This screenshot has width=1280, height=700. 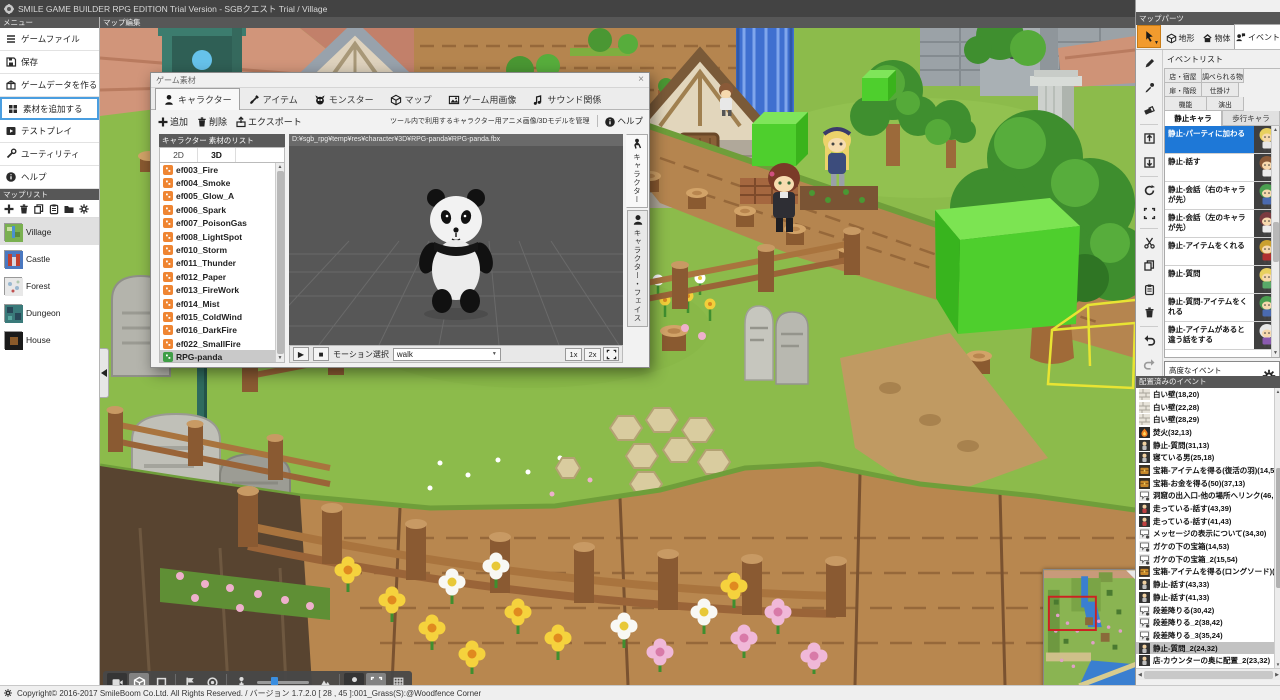 What do you see at coordinates (1208, 648) in the screenshot?
I see `placed-event-item: 静止-質問_2(24,32)` at bounding box center [1208, 648].